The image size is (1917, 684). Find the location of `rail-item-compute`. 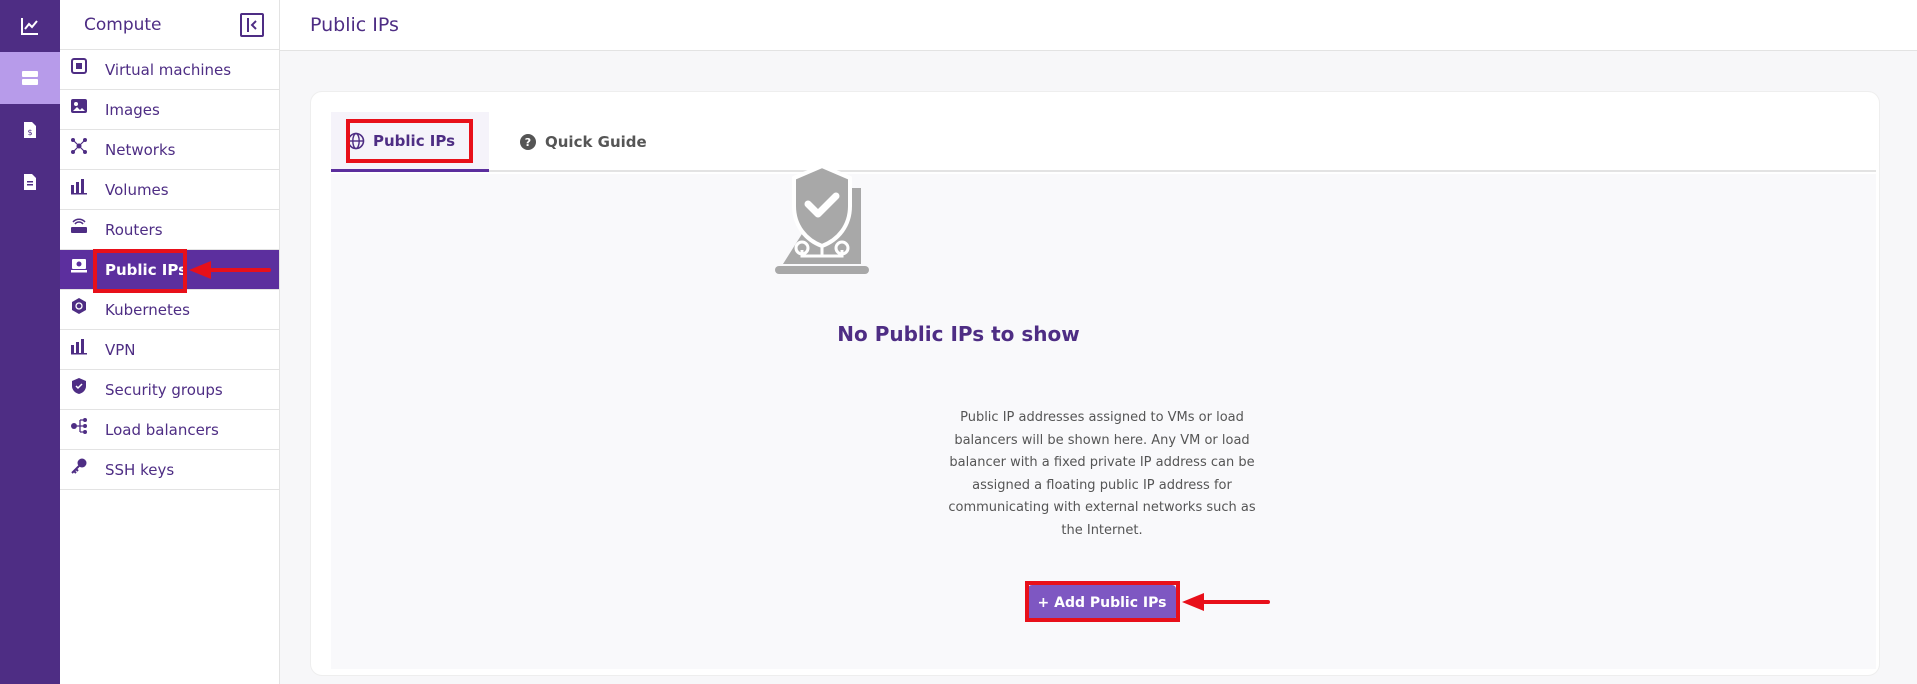

rail-item-compute is located at coordinates (30, 78).